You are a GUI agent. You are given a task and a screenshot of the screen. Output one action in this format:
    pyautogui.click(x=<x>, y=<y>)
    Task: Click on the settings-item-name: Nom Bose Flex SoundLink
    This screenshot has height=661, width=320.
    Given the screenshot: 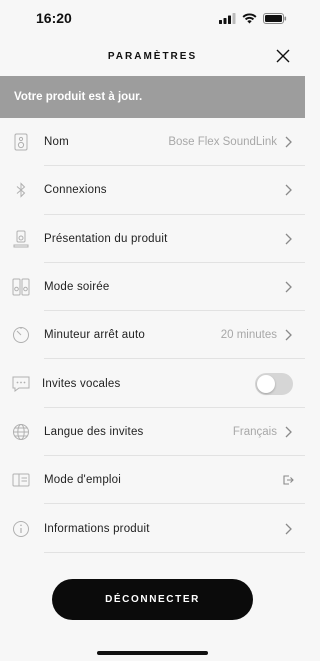 What is the action you would take?
    pyautogui.click(x=152, y=142)
    